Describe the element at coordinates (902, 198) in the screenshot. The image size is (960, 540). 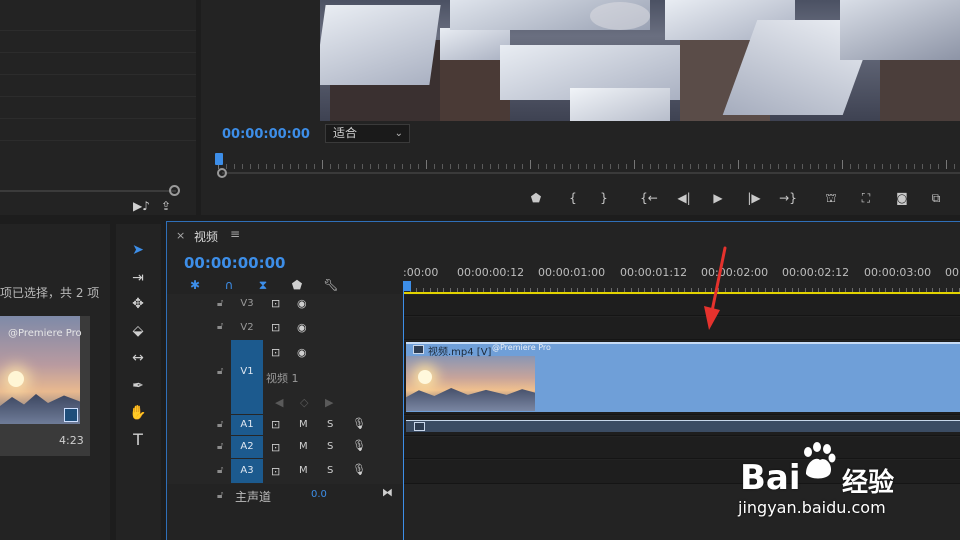
I see `camera-icon: ◙` at that location.